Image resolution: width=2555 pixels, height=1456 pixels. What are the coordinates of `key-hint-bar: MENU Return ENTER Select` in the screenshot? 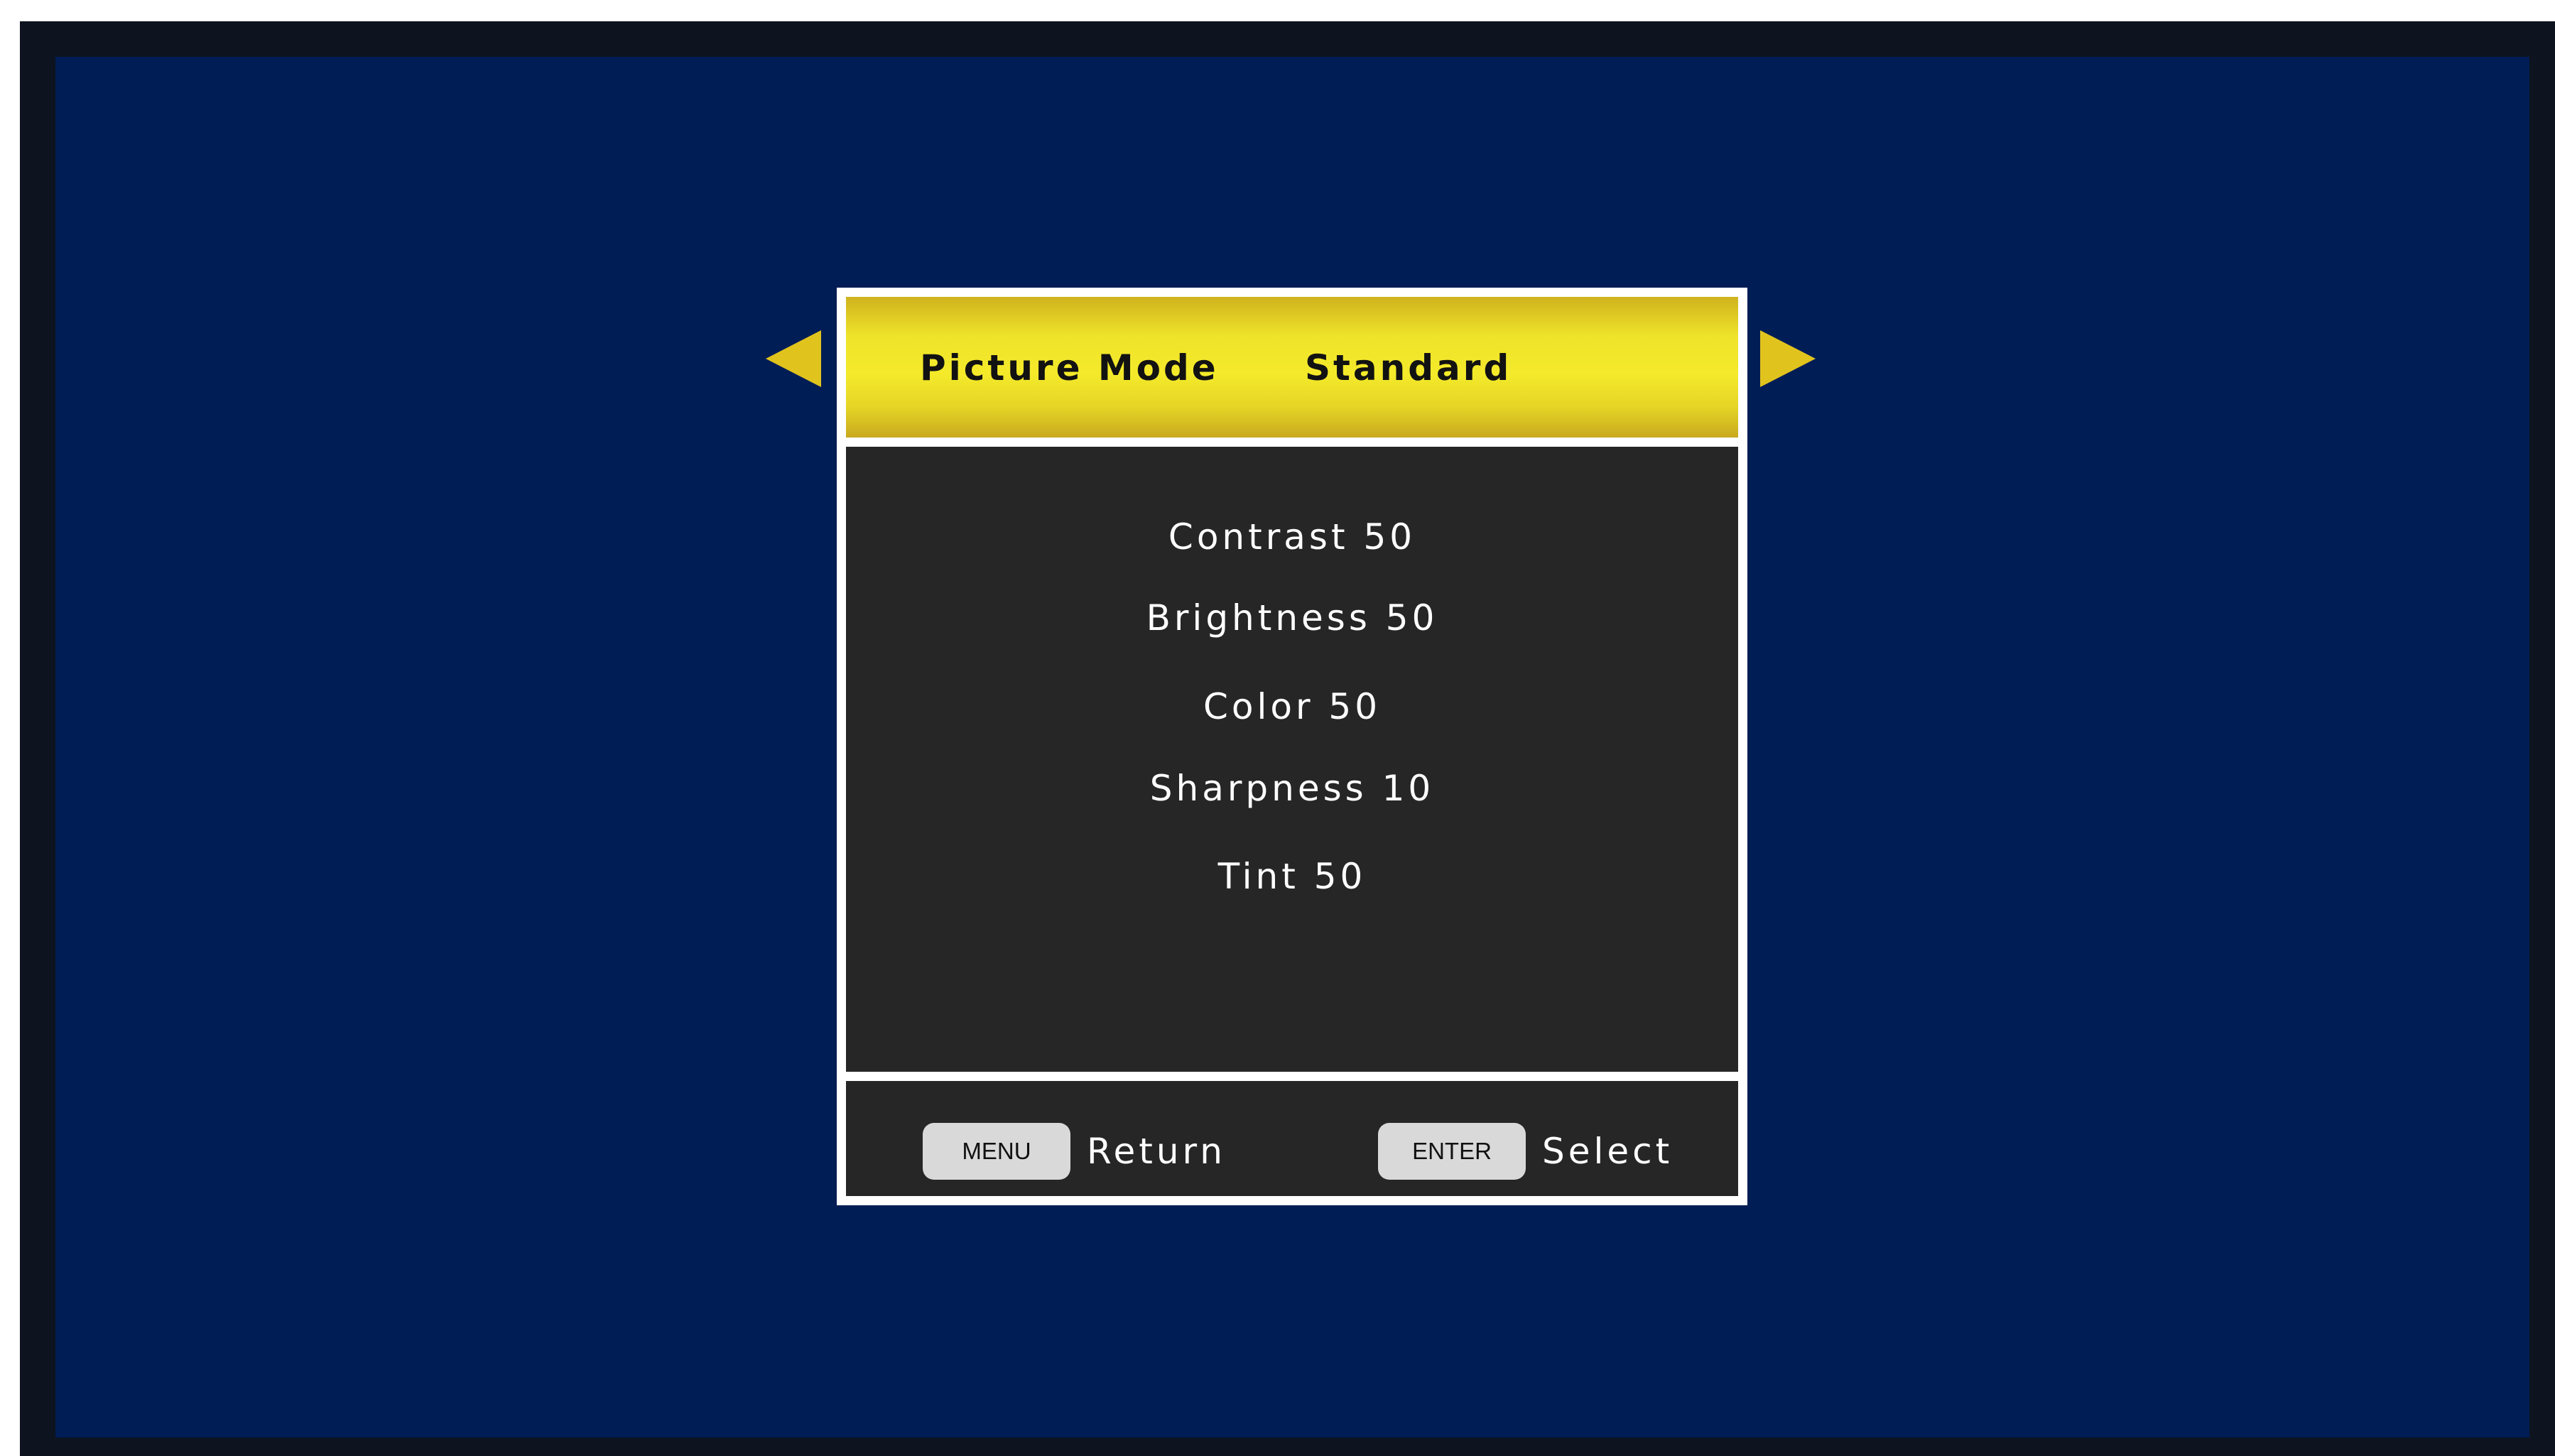 It's located at (1292, 1138).